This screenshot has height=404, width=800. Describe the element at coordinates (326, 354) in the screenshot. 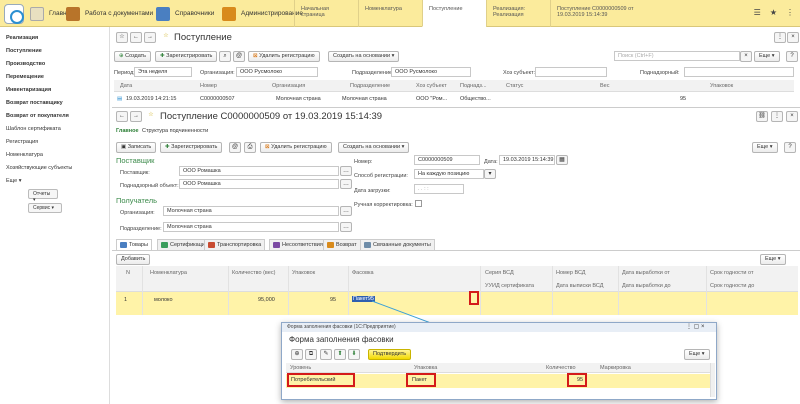

I see `edit-icon: ✎` at that location.